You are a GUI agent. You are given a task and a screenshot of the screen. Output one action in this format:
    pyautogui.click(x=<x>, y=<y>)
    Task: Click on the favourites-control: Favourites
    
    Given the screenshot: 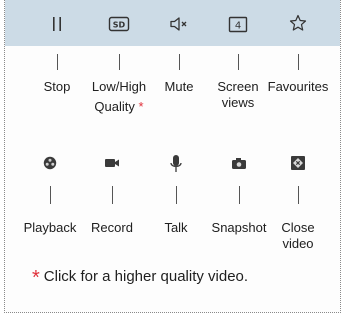 What is the action you would take?
    pyautogui.click(x=298, y=60)
    